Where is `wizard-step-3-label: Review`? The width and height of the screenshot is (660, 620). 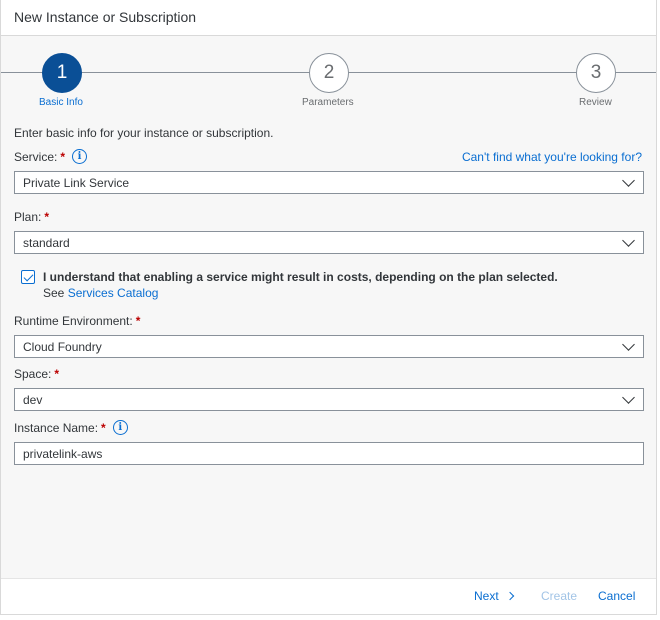
wizard-step-3-label: Review is located at coordinates (595, 102).